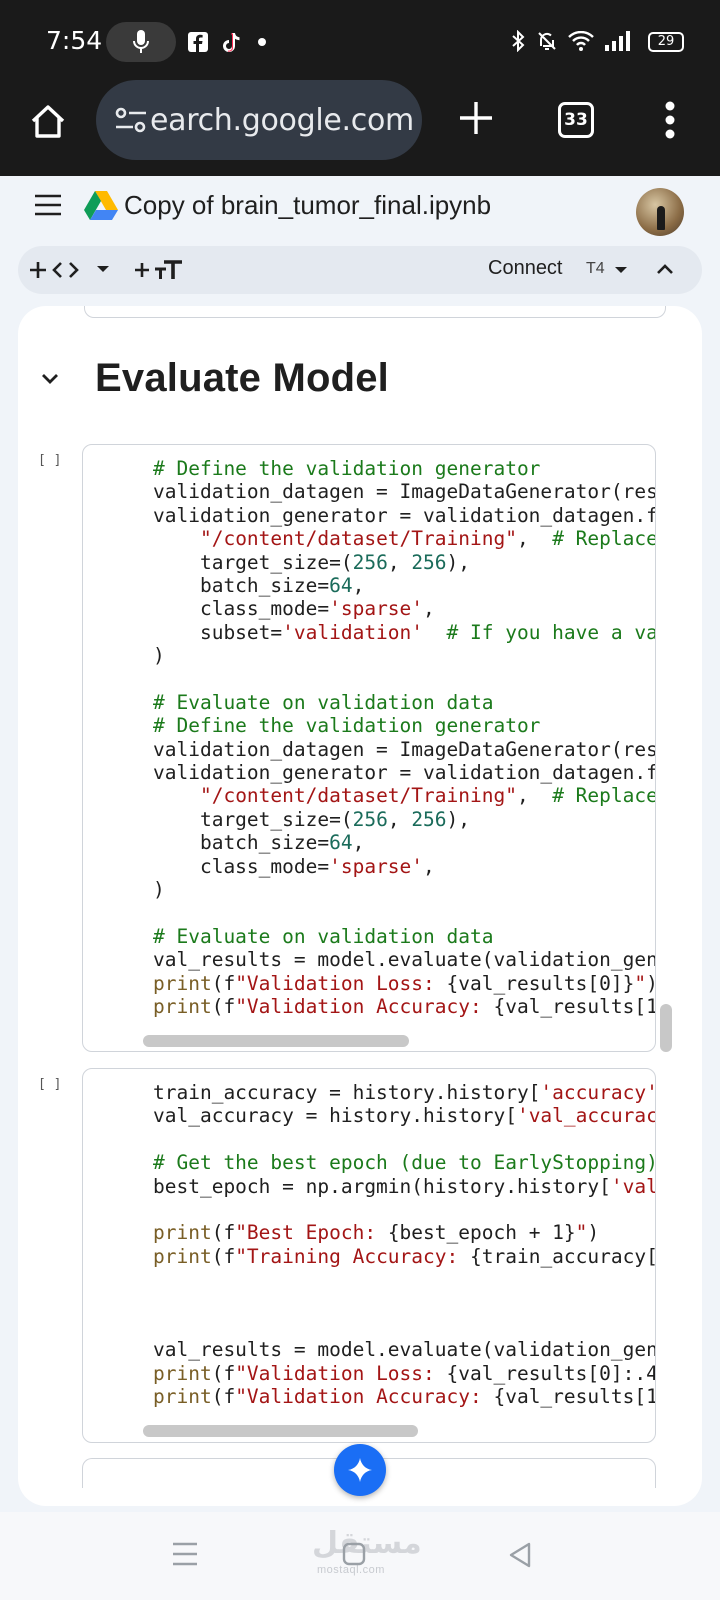  I want to click on code-token: train_accuracy = history.history[, so click(347, 1092).